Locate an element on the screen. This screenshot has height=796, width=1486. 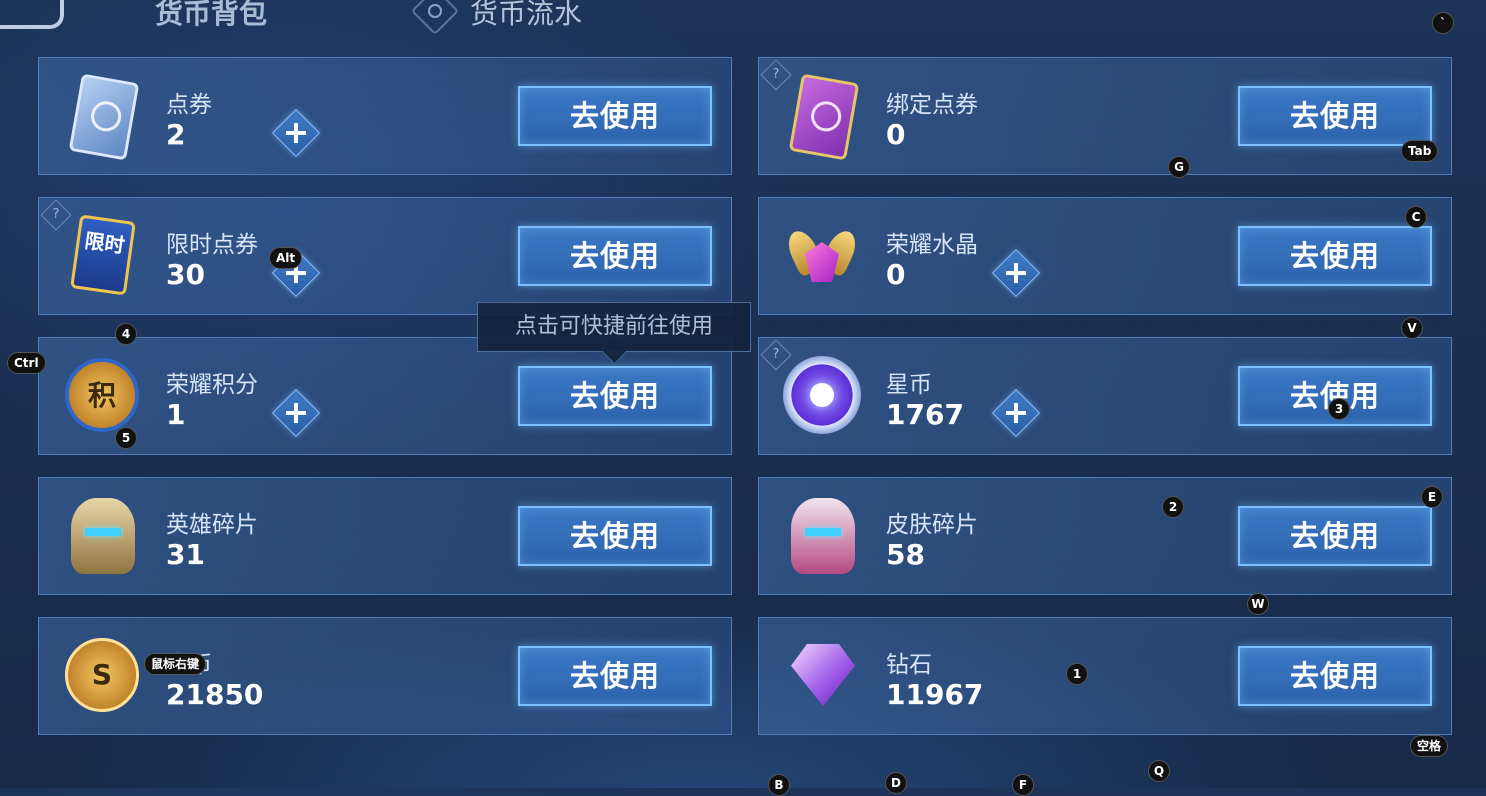
glory-crystal-icon is located at coordinates (823, 256).